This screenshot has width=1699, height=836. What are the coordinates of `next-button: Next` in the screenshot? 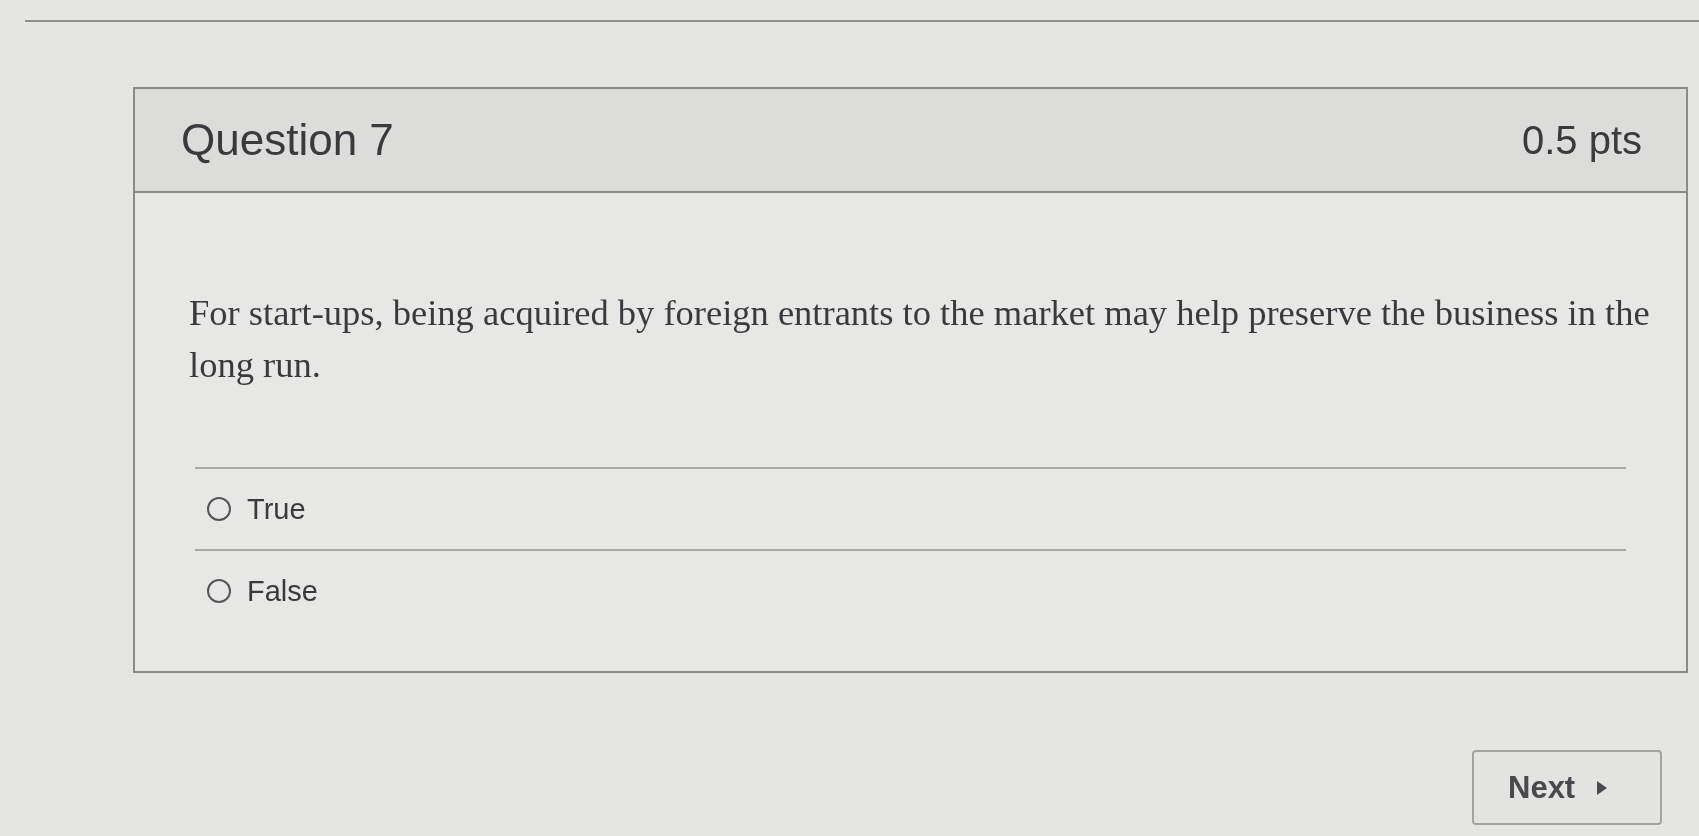 It's located at (1567, 787).